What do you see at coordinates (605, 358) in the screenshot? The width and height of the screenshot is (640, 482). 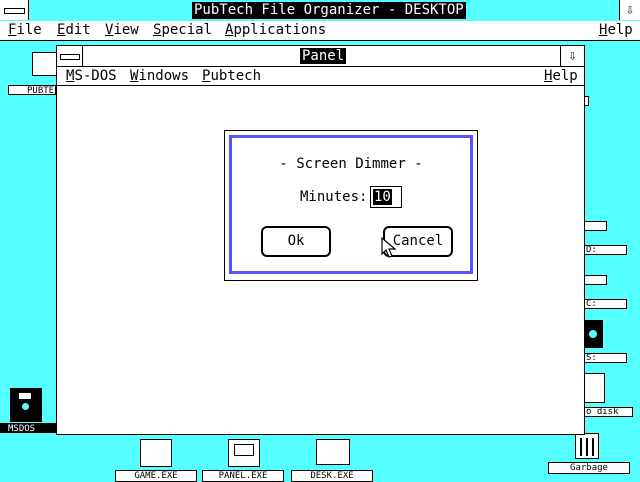 I see `drive-label-s: S:` at bounding box center [605, 358].